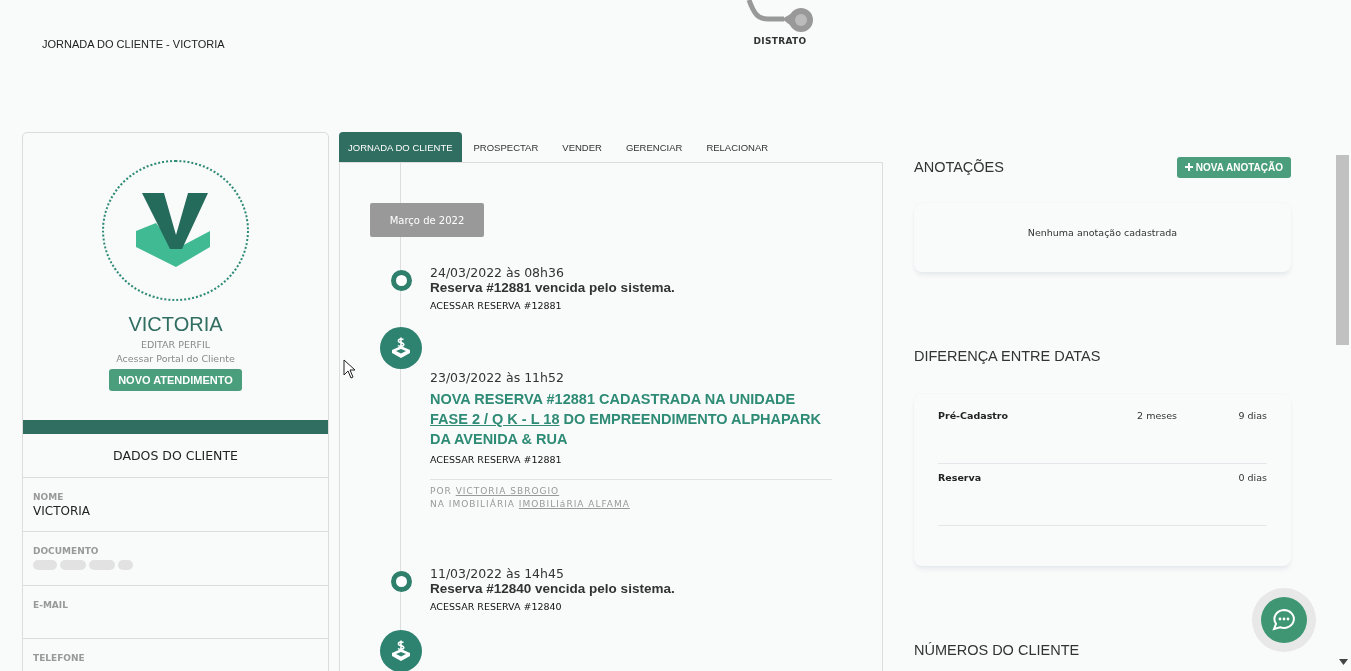 The height and width of the screenshot is (671, 1351). What do you see at coordinates (497, 378) in the screenshot?
I see `event-date: 23/03/2022 às 11h52` at bounding box center [497, 378].